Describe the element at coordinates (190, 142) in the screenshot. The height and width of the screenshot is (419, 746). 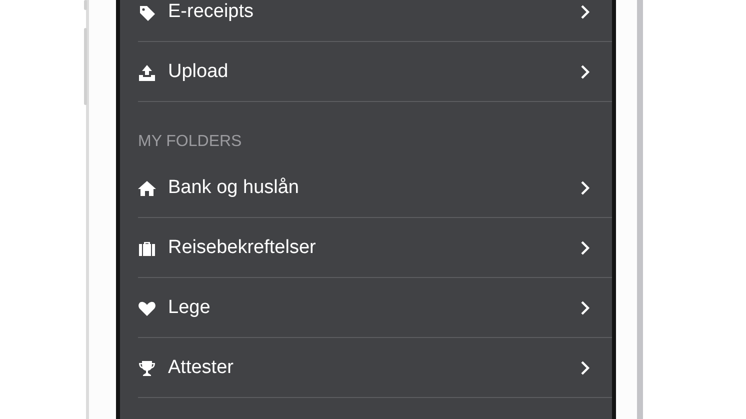
I see `section-header: MY FOLDERS` at that location.